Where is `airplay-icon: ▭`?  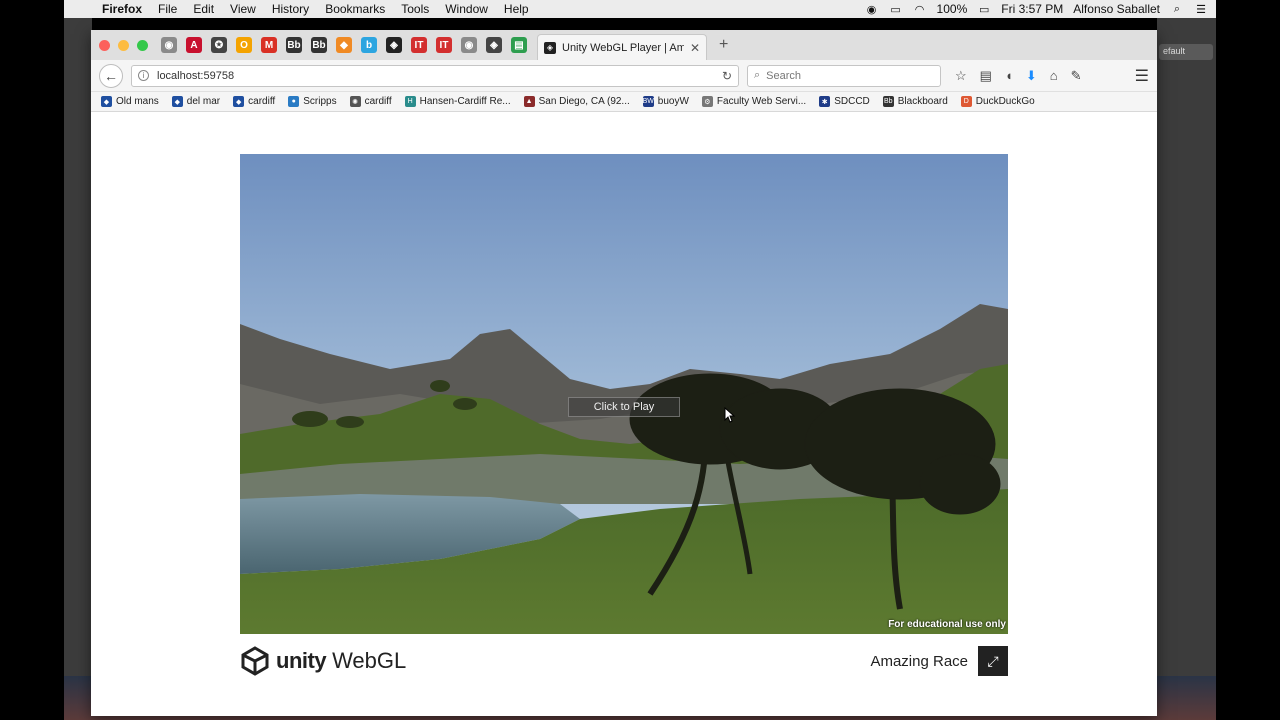 airplay-icon: ▭ is located at coordinates (896, 9).